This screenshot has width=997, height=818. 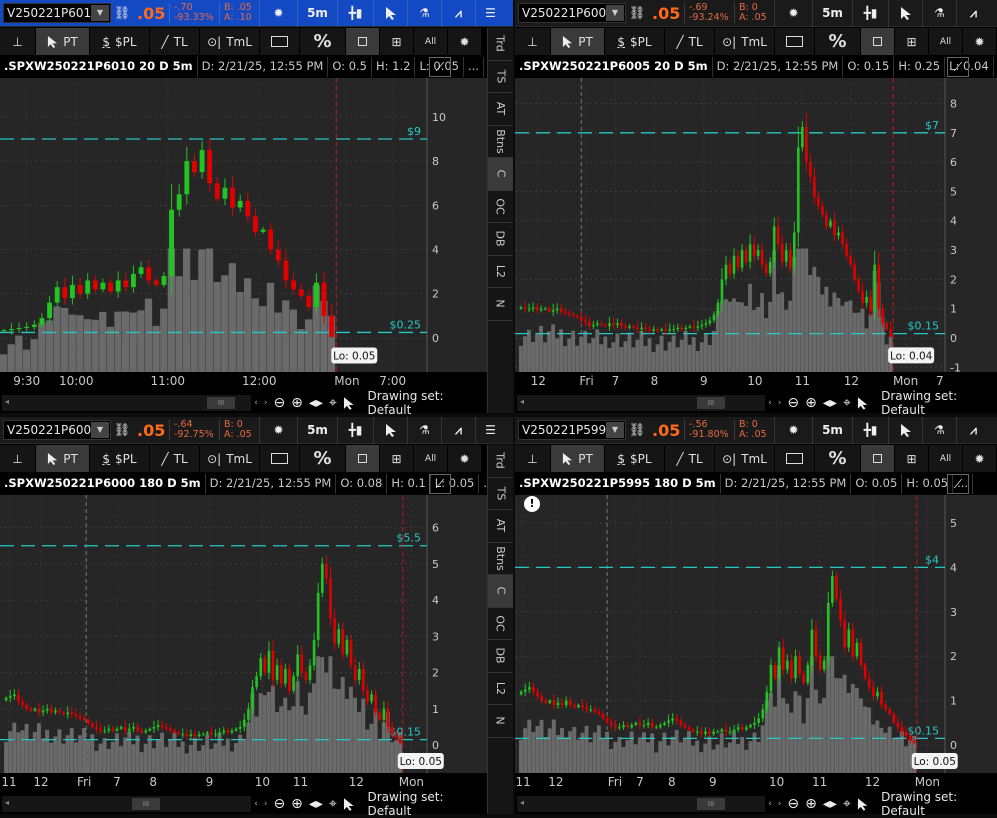 What do you see at coordinates (500, 304) in the screenshot?
I see `side-tab-n: N` at bounding box center [500, 304].